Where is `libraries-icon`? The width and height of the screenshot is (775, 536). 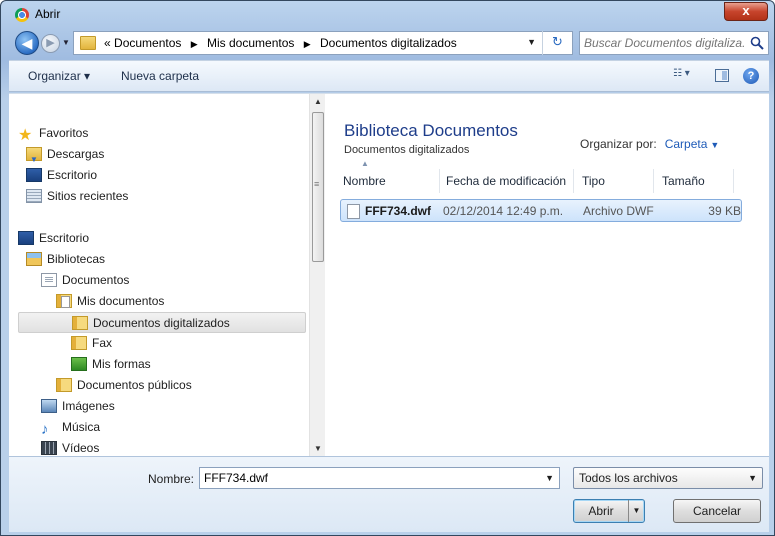
libraries-icon is located at coordinates (34, 259).